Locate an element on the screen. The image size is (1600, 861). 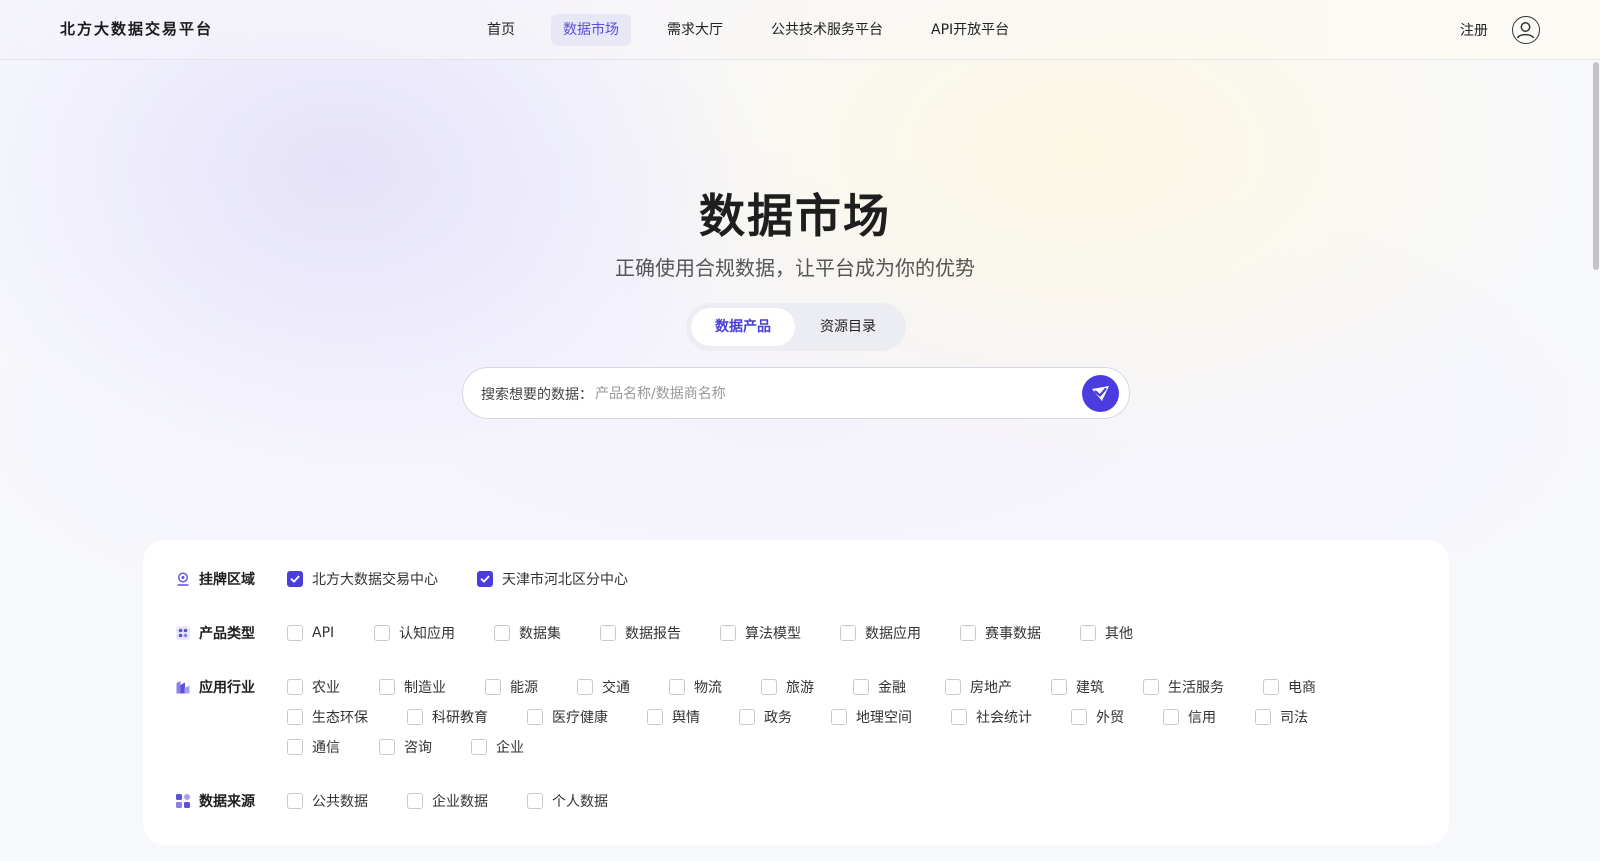
nav-item-public-tech: 公共技术服务平台 is located at coordinates (827, 30).